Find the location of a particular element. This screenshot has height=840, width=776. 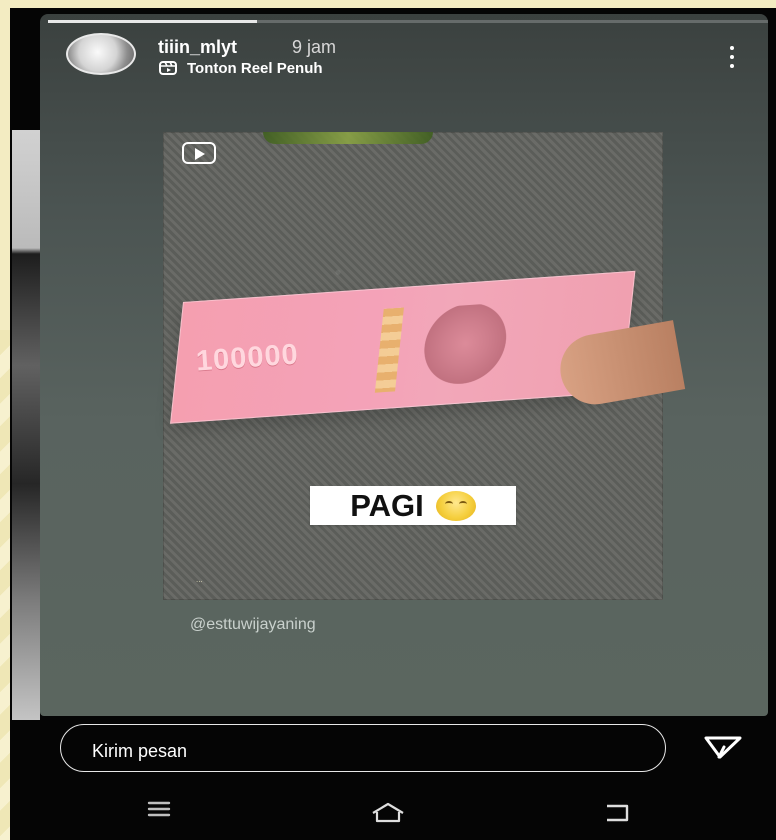

more-vertical-icon is located at coordinates (732, 57).